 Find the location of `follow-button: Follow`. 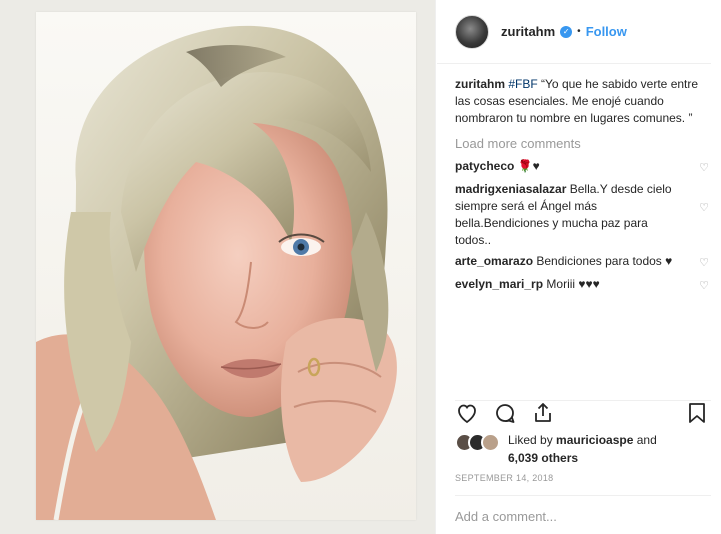

follow-button: Follow is located at coordinates (606, 31).